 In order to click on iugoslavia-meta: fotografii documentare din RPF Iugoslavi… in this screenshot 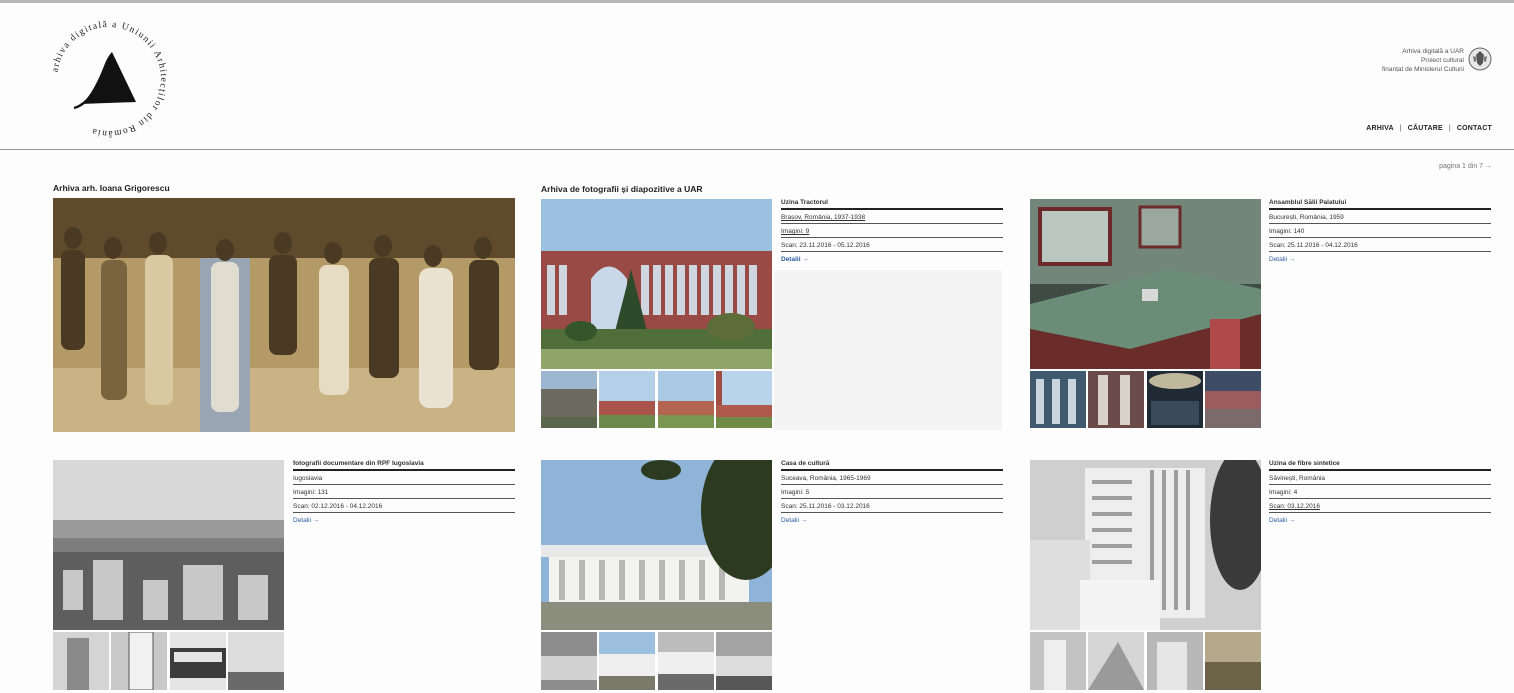, I will do `click(404, 492)`.